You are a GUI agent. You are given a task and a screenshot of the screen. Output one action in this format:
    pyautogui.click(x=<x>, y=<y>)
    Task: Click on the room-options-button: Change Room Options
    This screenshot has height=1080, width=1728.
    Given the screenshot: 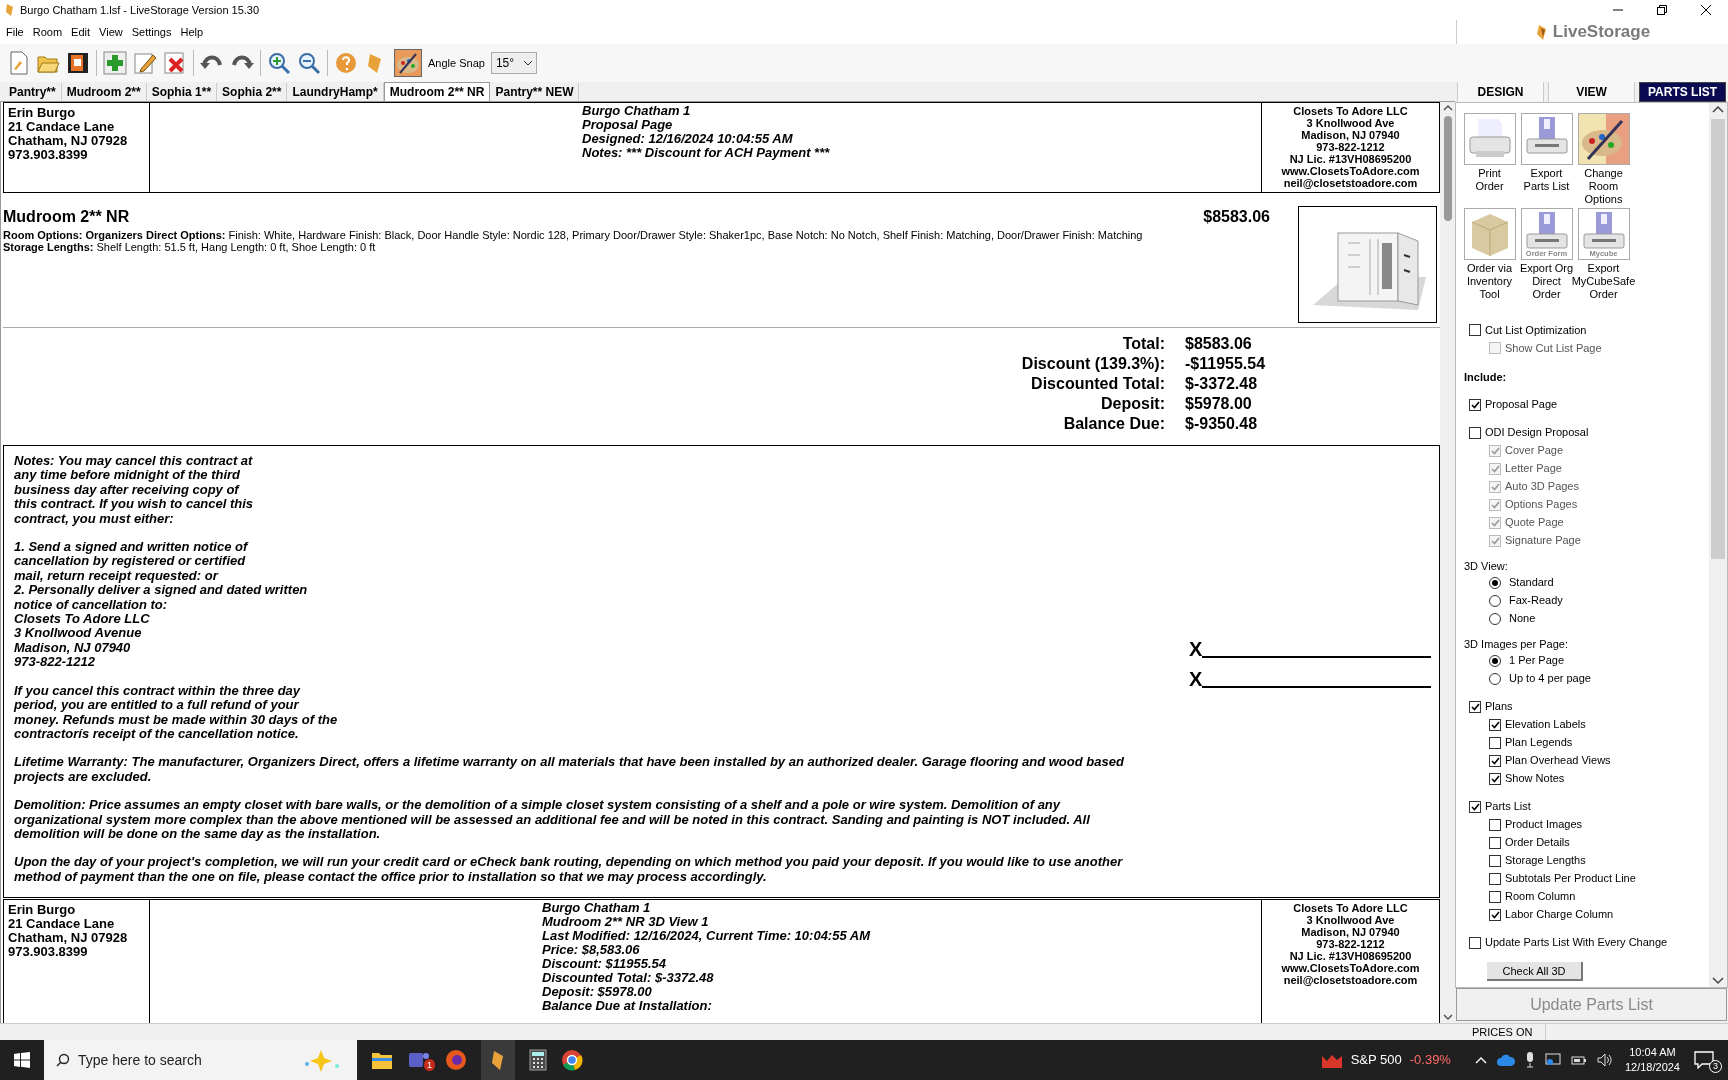 What is the action you would take?
    pyautogui.click(x=1603, y=159)
    